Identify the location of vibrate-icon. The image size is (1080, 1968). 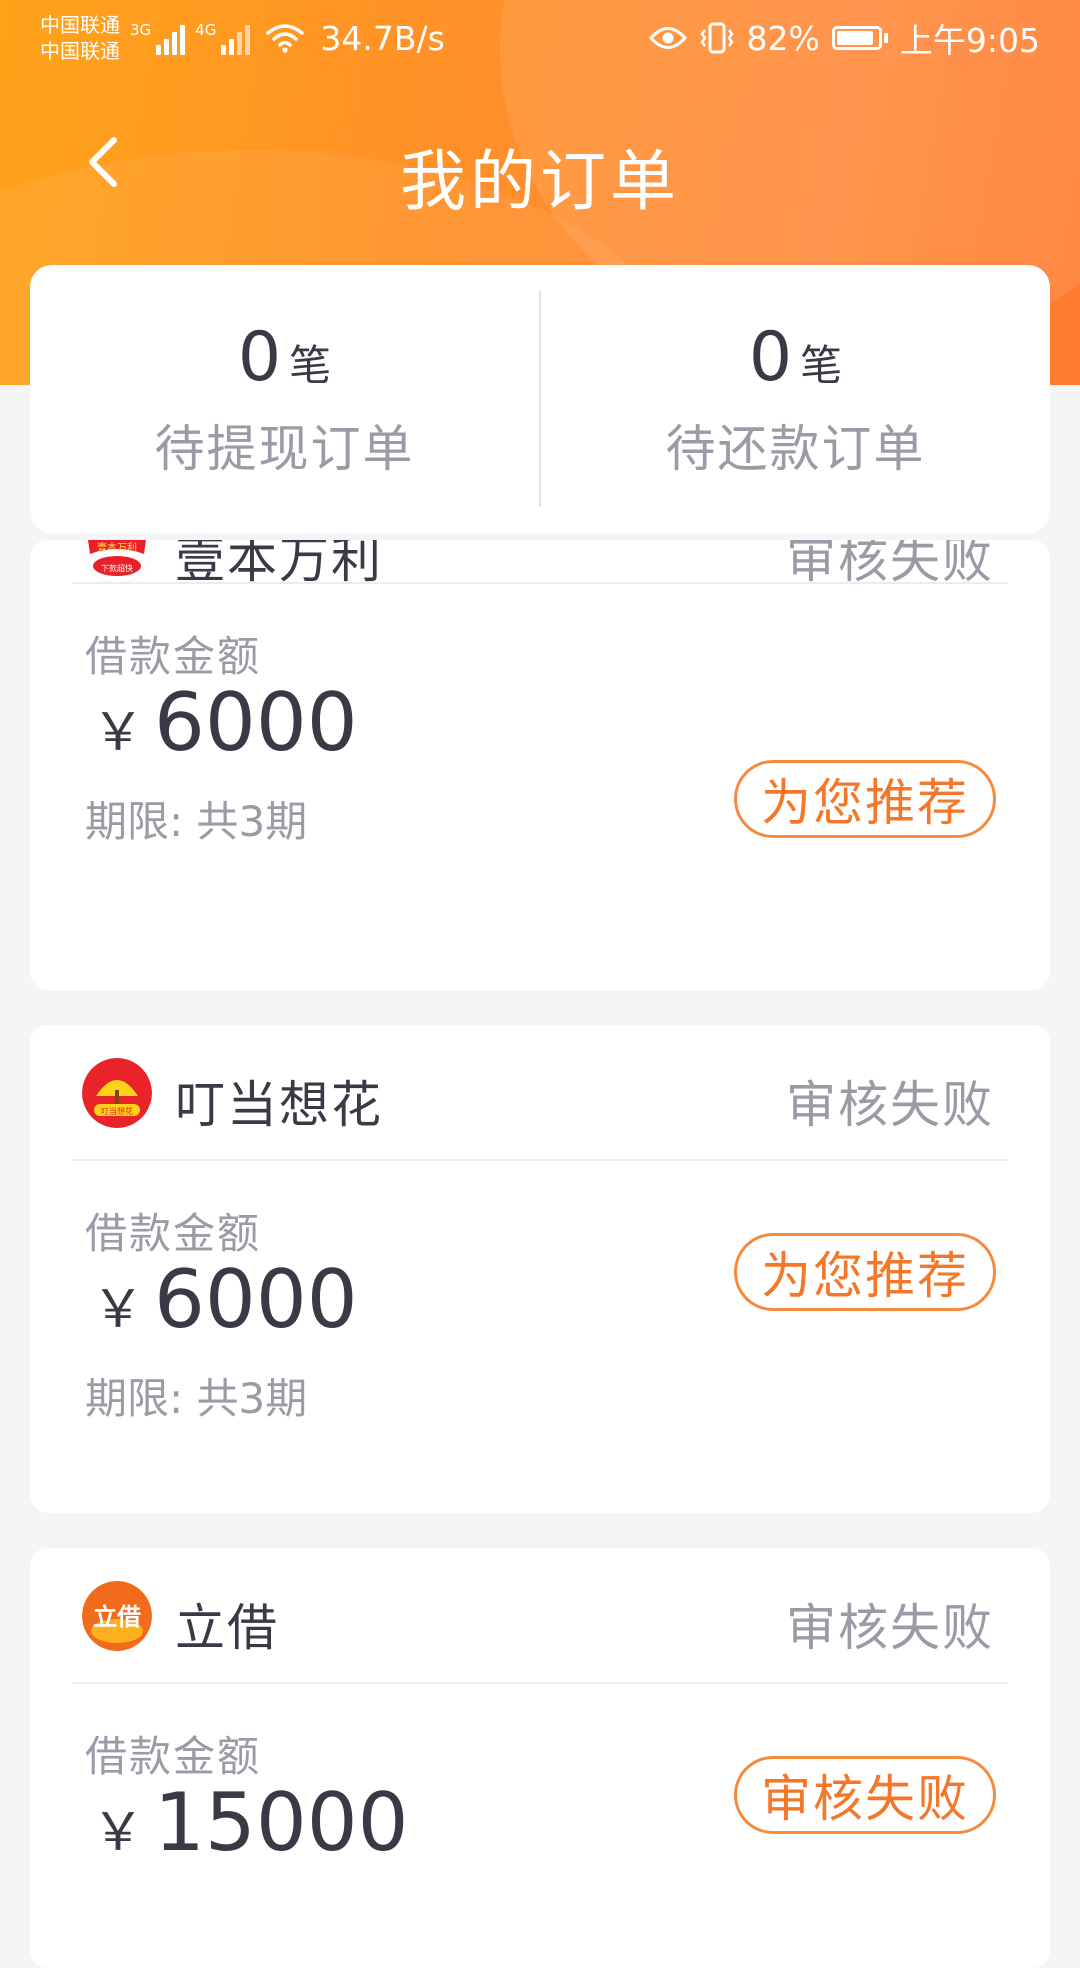
(716, 38).